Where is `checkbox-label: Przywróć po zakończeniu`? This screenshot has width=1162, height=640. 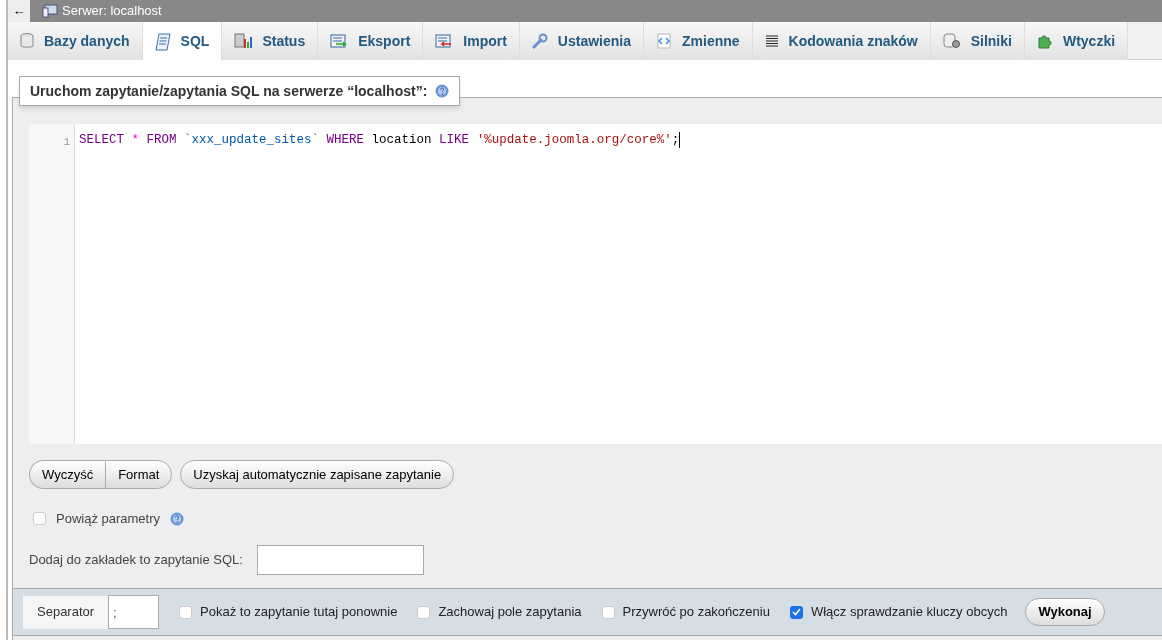
checkbox-label: Przywróć po zakończeniu is located at coordinates (696, 612).